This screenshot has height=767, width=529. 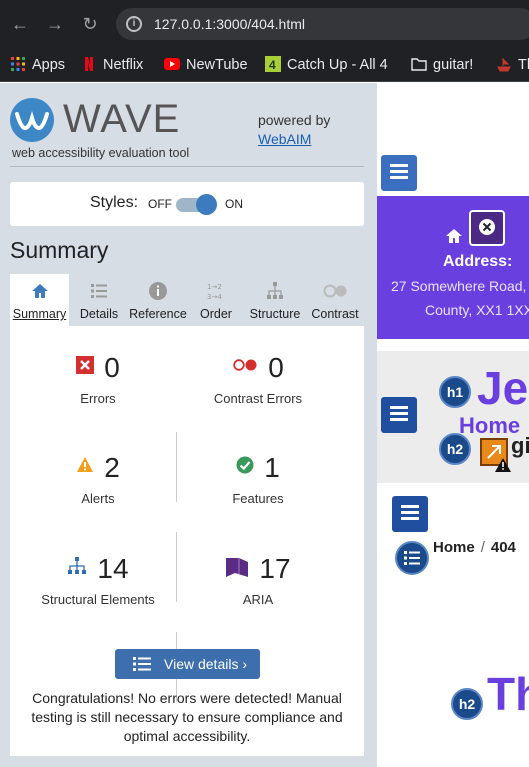 I want to click on bookmark-guitar: guitar!, so click(x=442, y=65).